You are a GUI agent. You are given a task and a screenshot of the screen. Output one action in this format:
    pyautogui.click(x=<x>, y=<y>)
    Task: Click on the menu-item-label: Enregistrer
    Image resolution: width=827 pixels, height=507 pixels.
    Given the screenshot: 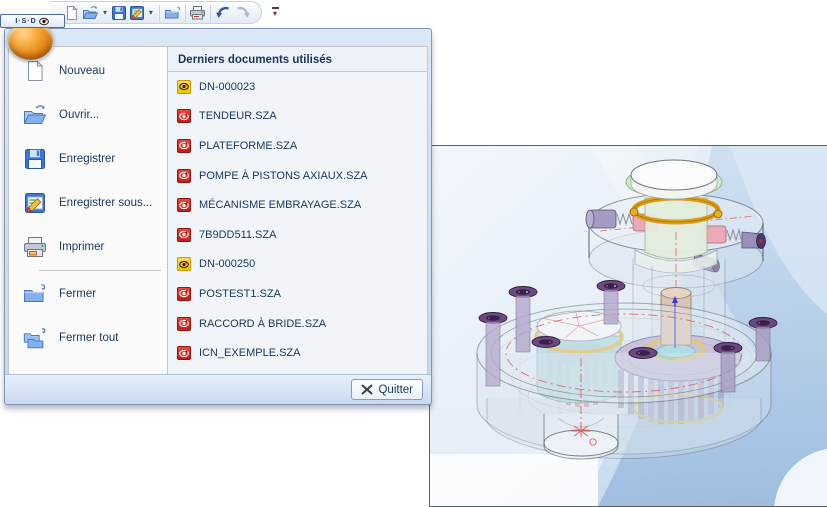 What is the action you would take?
    pyautogui.click(x=87, y=159)
    